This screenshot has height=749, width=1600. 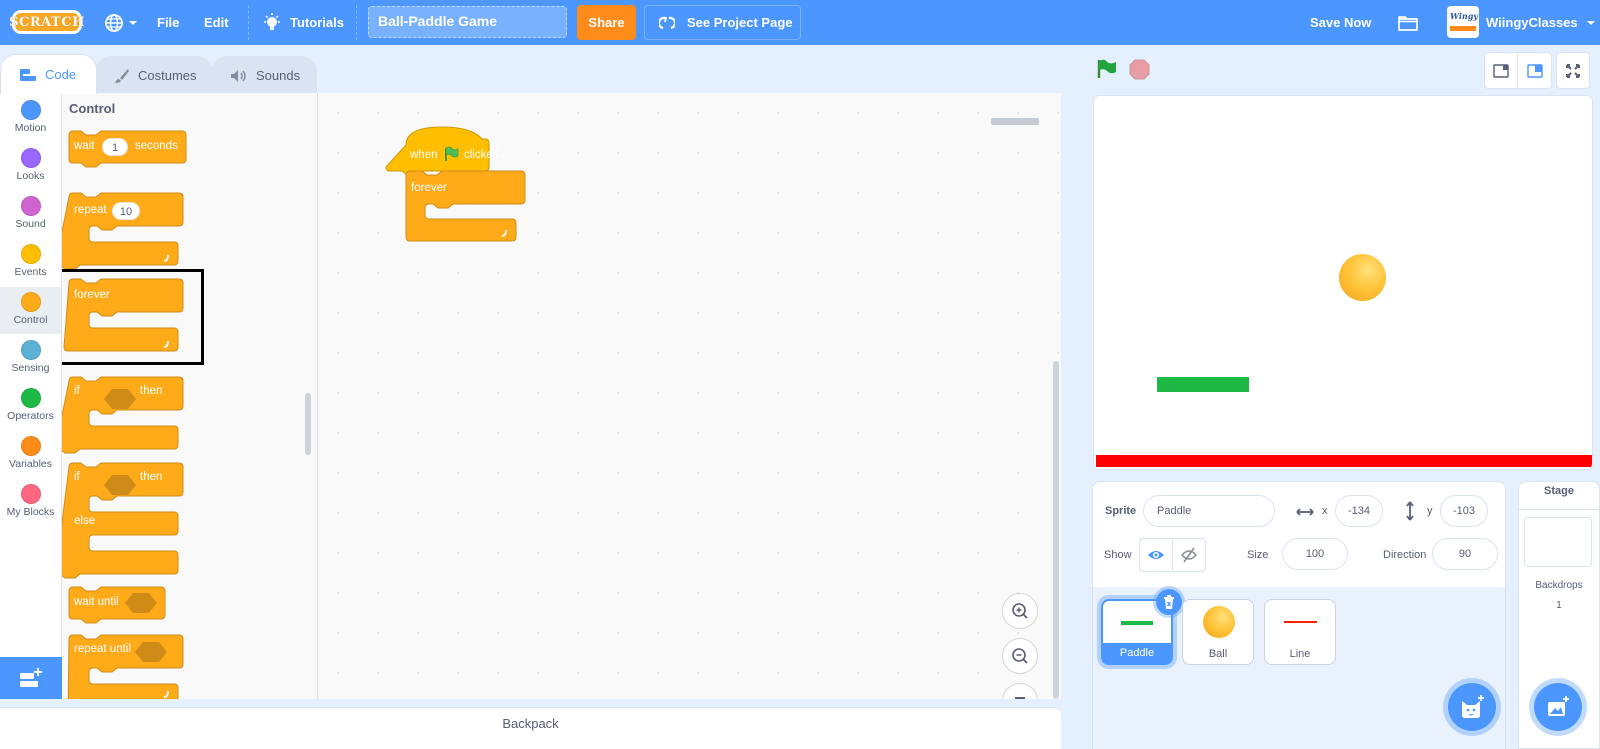 I want to click on stage-pane-divider, so click(x=1559, y=509).